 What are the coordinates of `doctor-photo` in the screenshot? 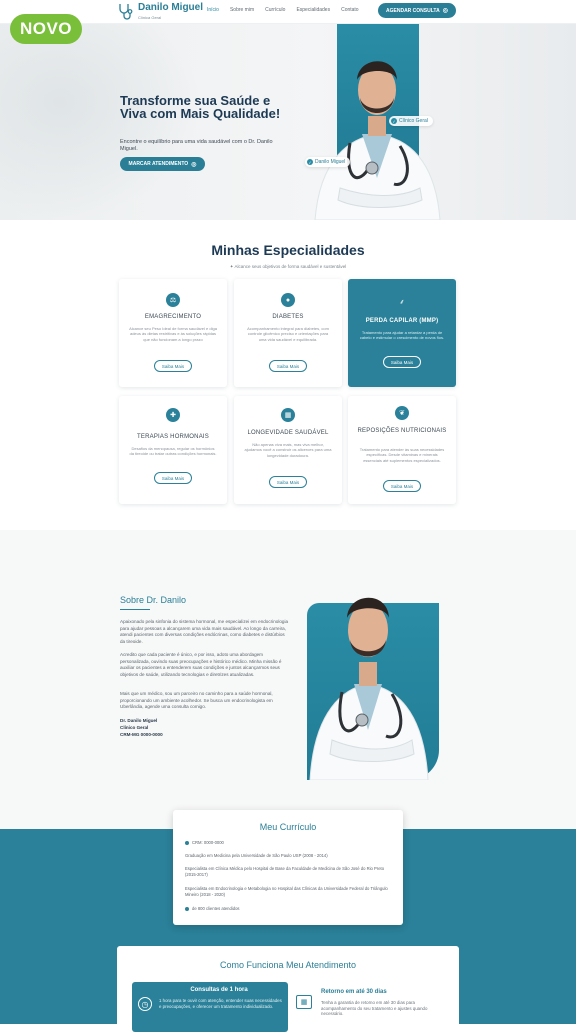 It's located at (377, 140).